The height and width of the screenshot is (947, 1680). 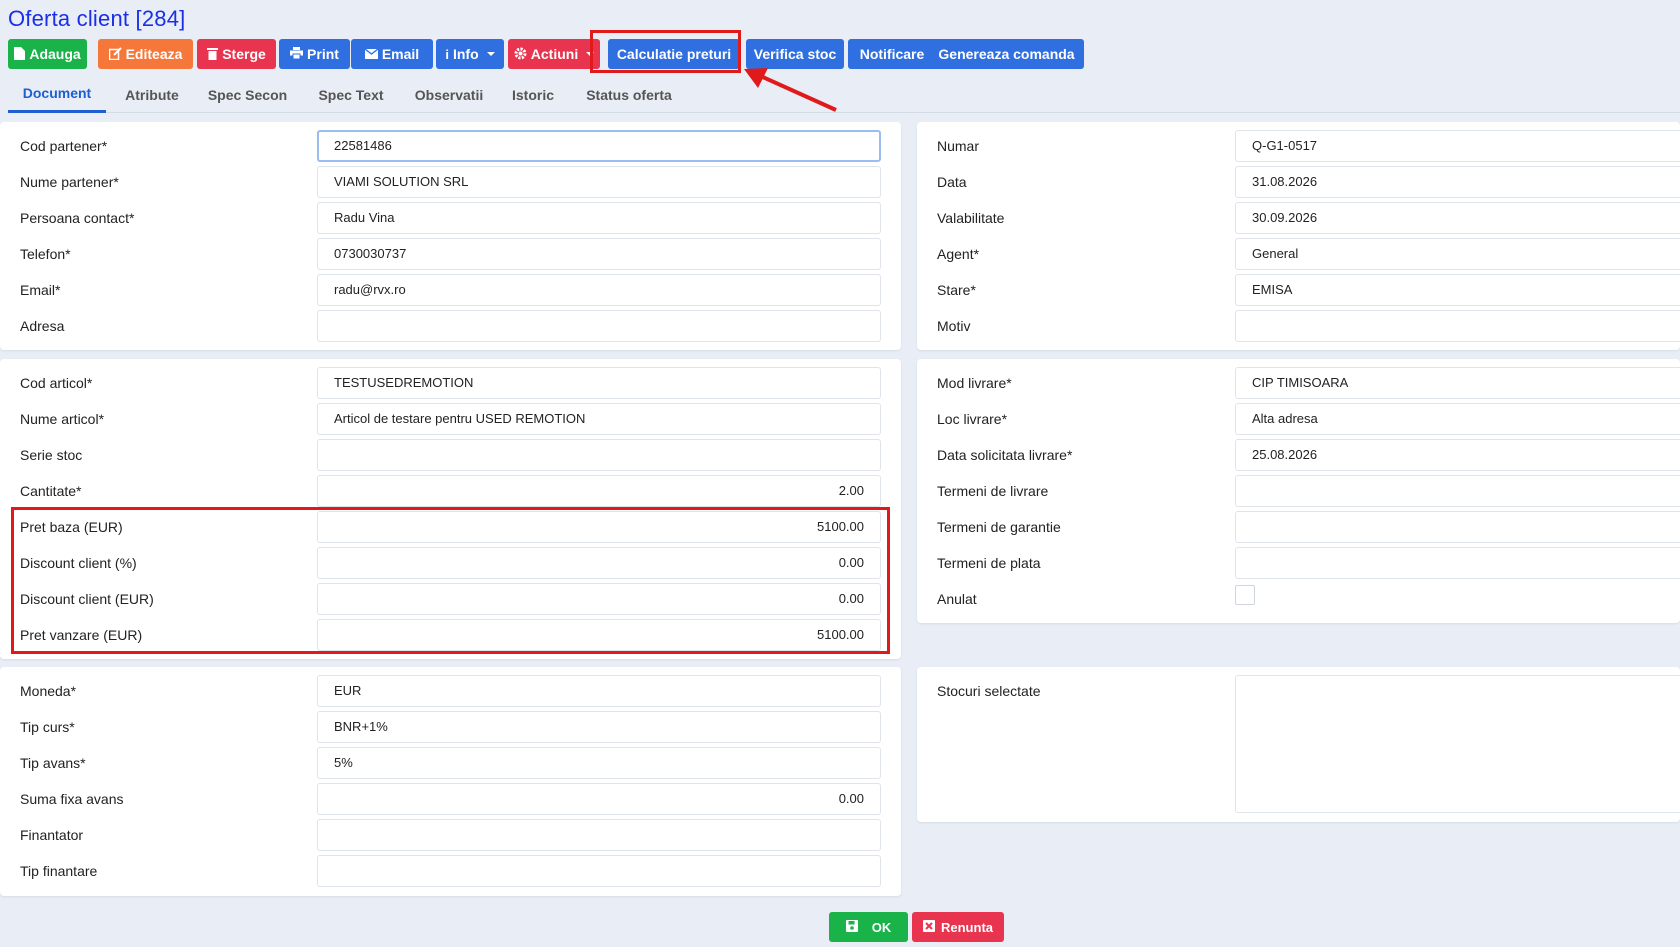 I want to click on field-label: Stare*, so click(x=956, y=290).